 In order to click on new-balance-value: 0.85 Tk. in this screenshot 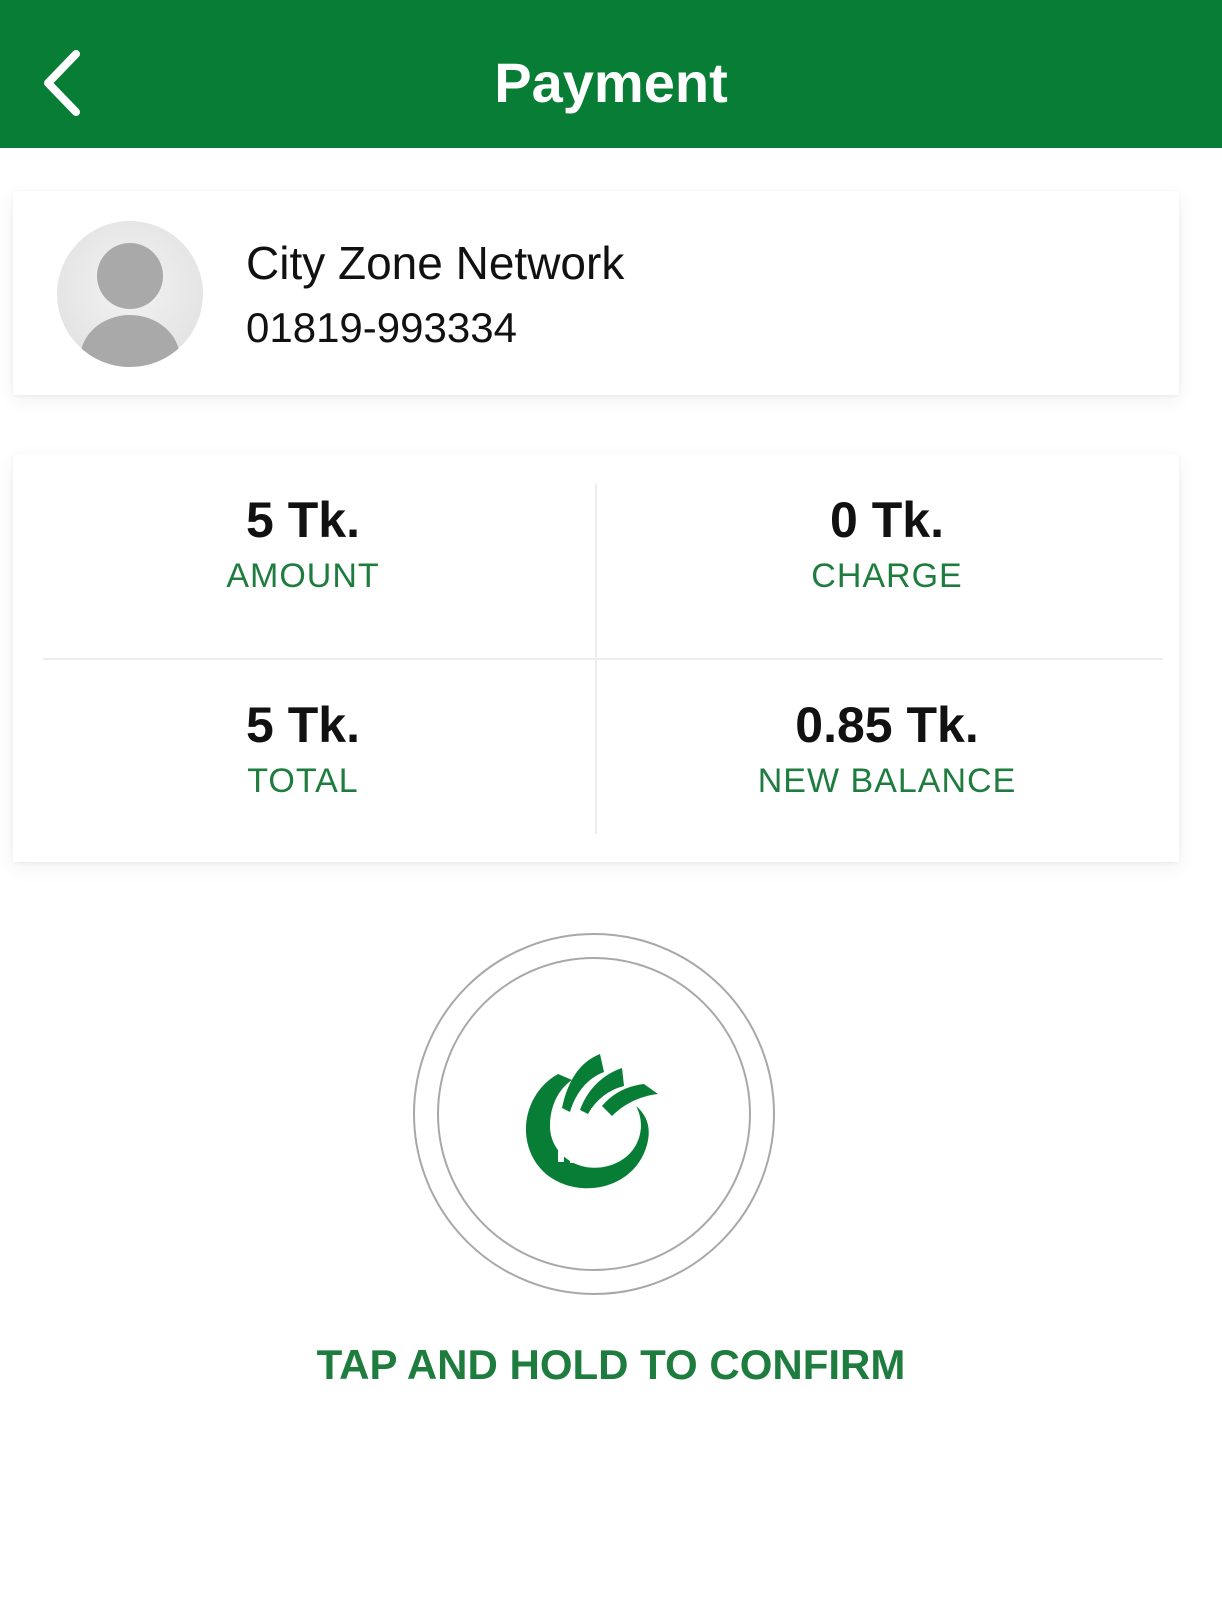, I will do `click(887, 725)`.